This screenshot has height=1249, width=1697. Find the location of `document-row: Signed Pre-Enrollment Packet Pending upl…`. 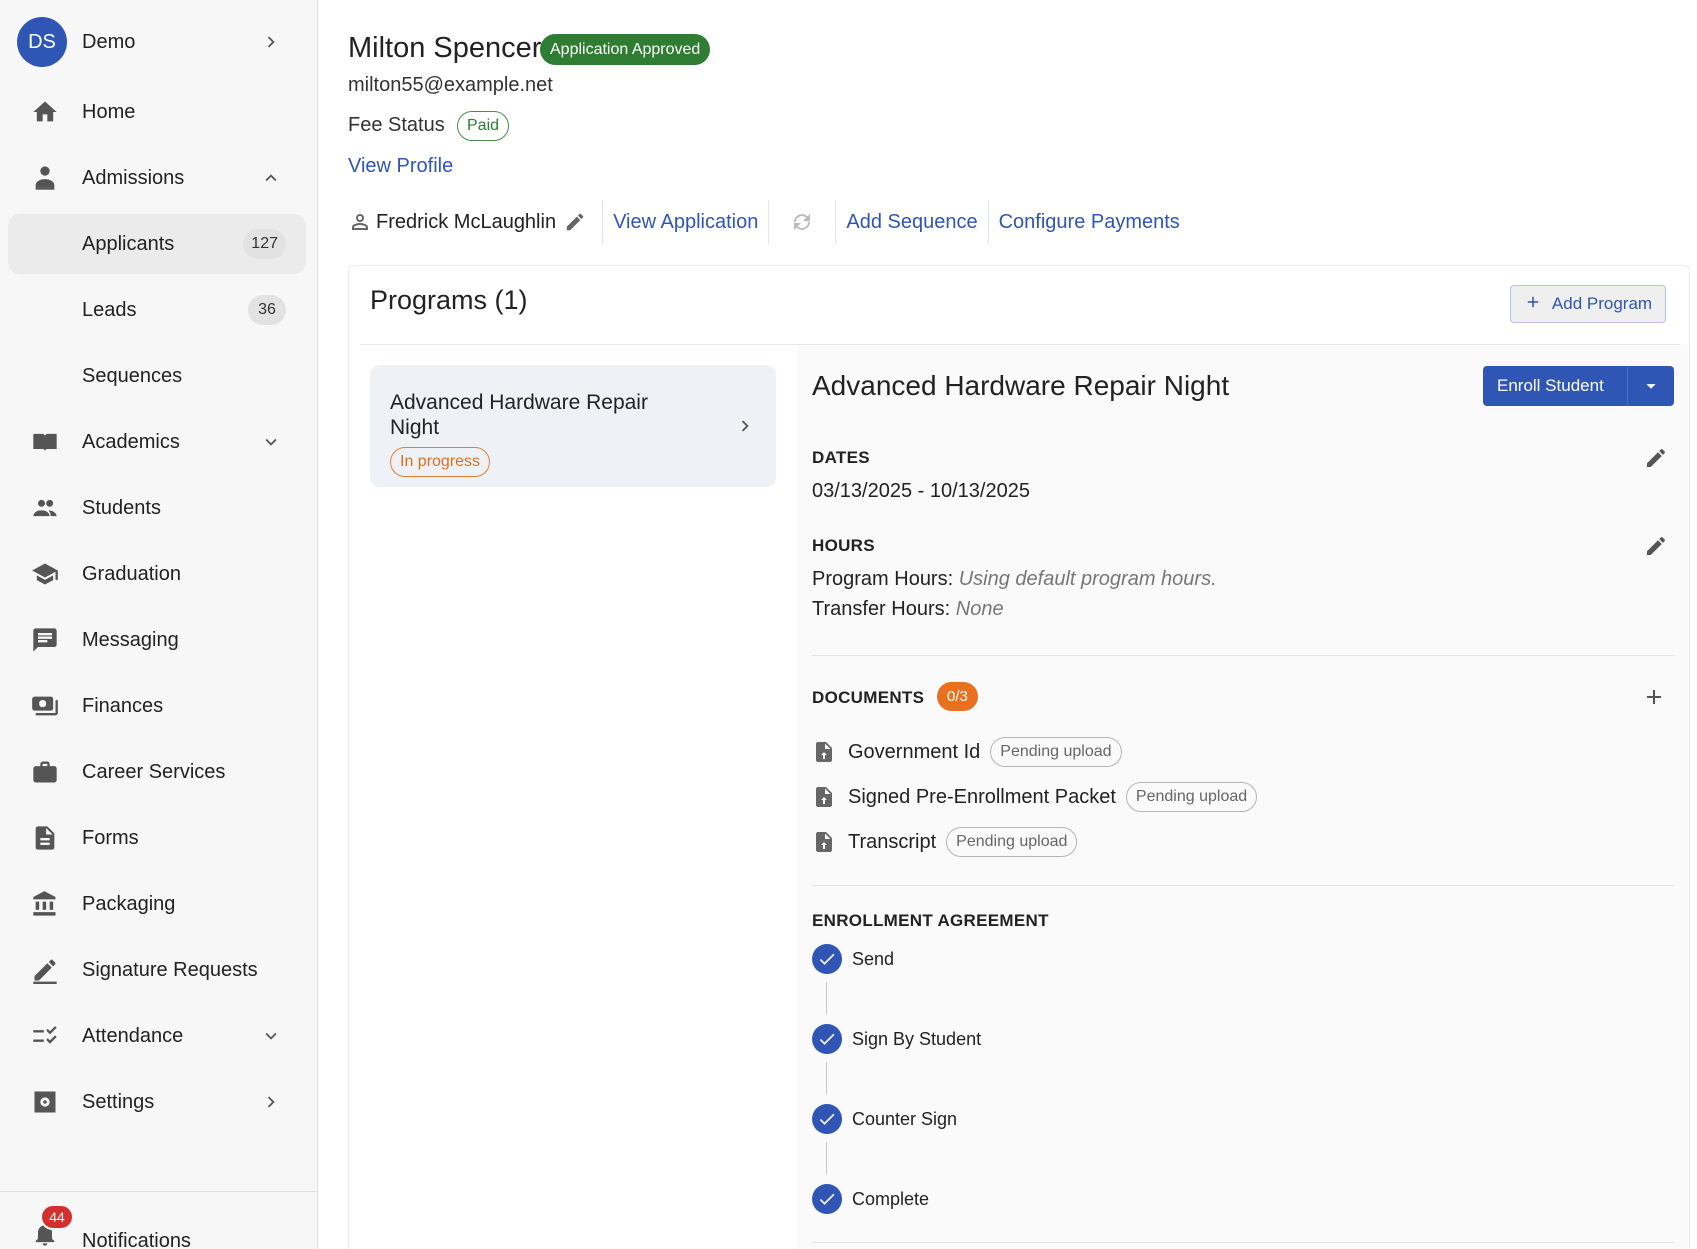

document-row: Signed Pre-Enrollment Packet Pending upl… is located at coordinates (1035, 797).